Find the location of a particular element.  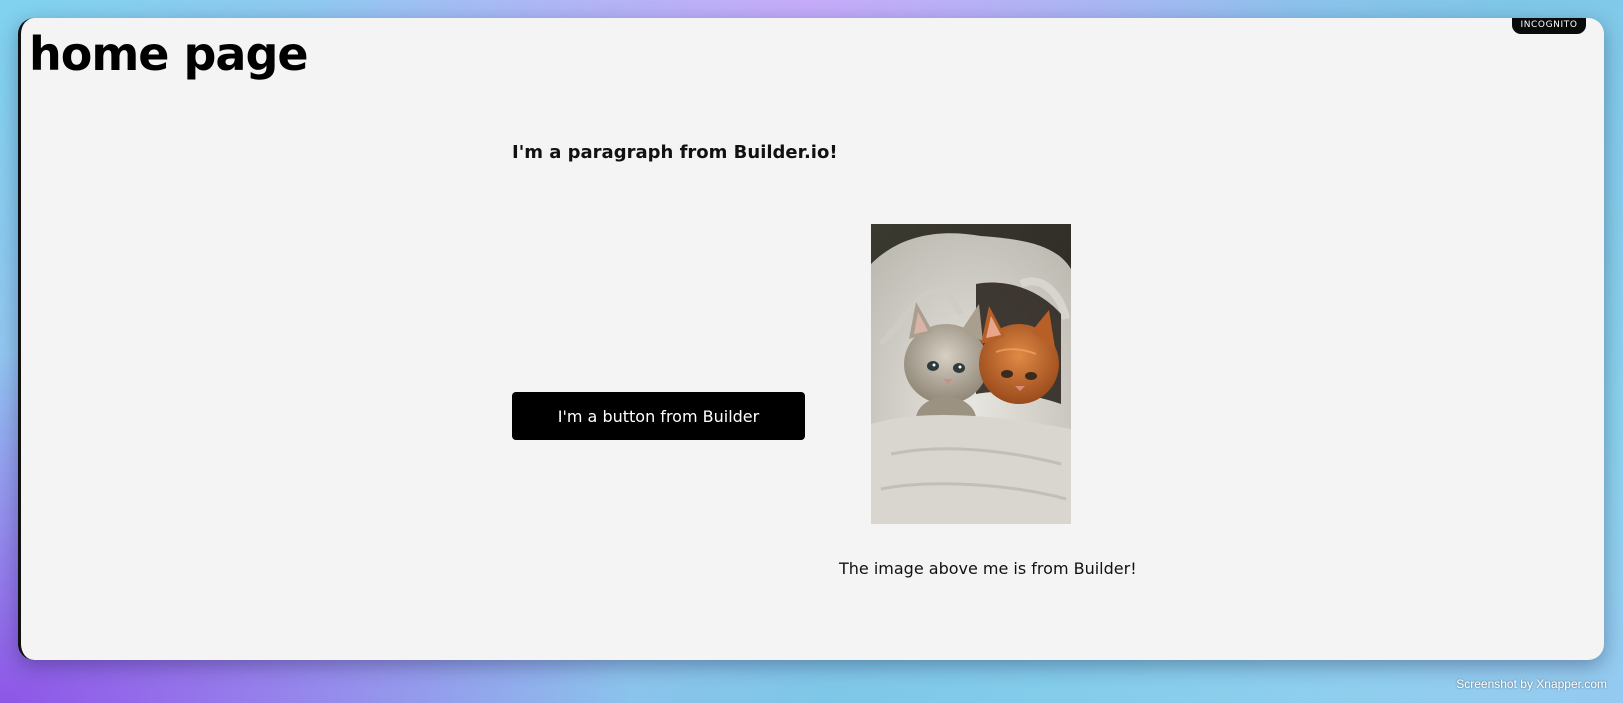

kittens-image is located at coordinates (971, 374).